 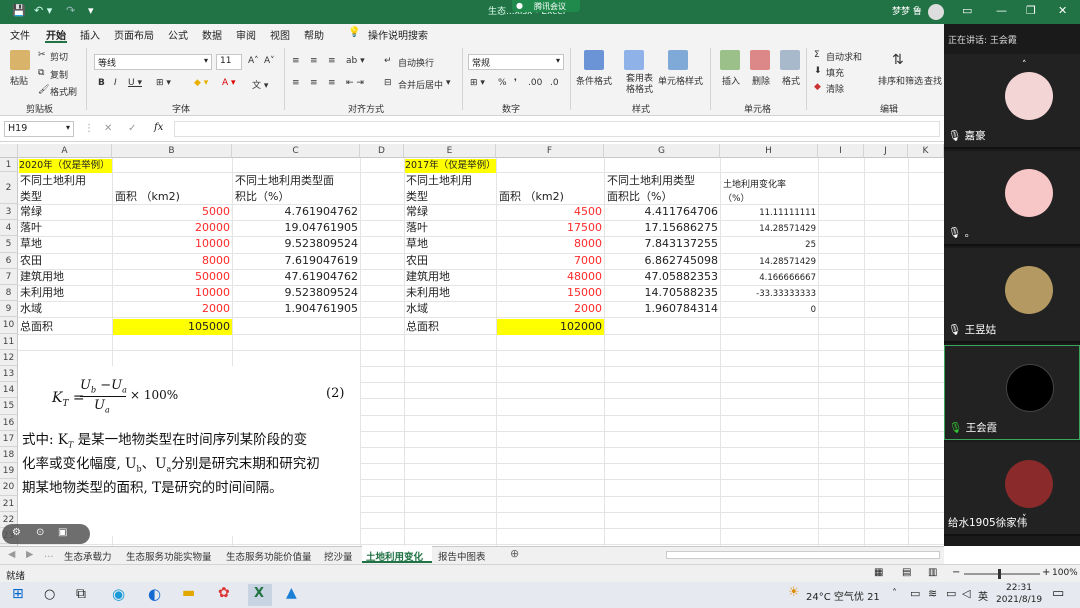 What do you see at coordinates (118, 594) in the screenshot?
I see `edge-icon: ◉` at bounding box center [118, 594].